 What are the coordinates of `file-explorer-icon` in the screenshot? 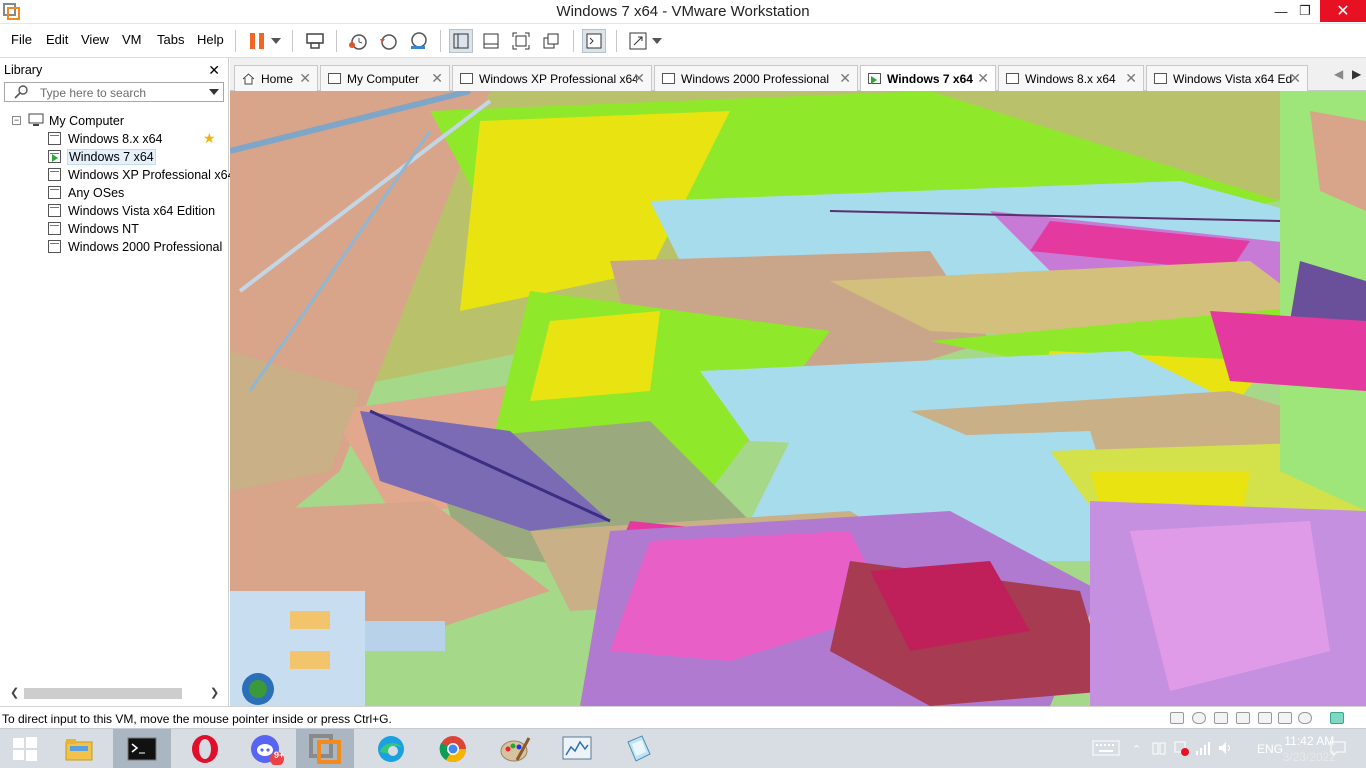 It's located at (79, 748).